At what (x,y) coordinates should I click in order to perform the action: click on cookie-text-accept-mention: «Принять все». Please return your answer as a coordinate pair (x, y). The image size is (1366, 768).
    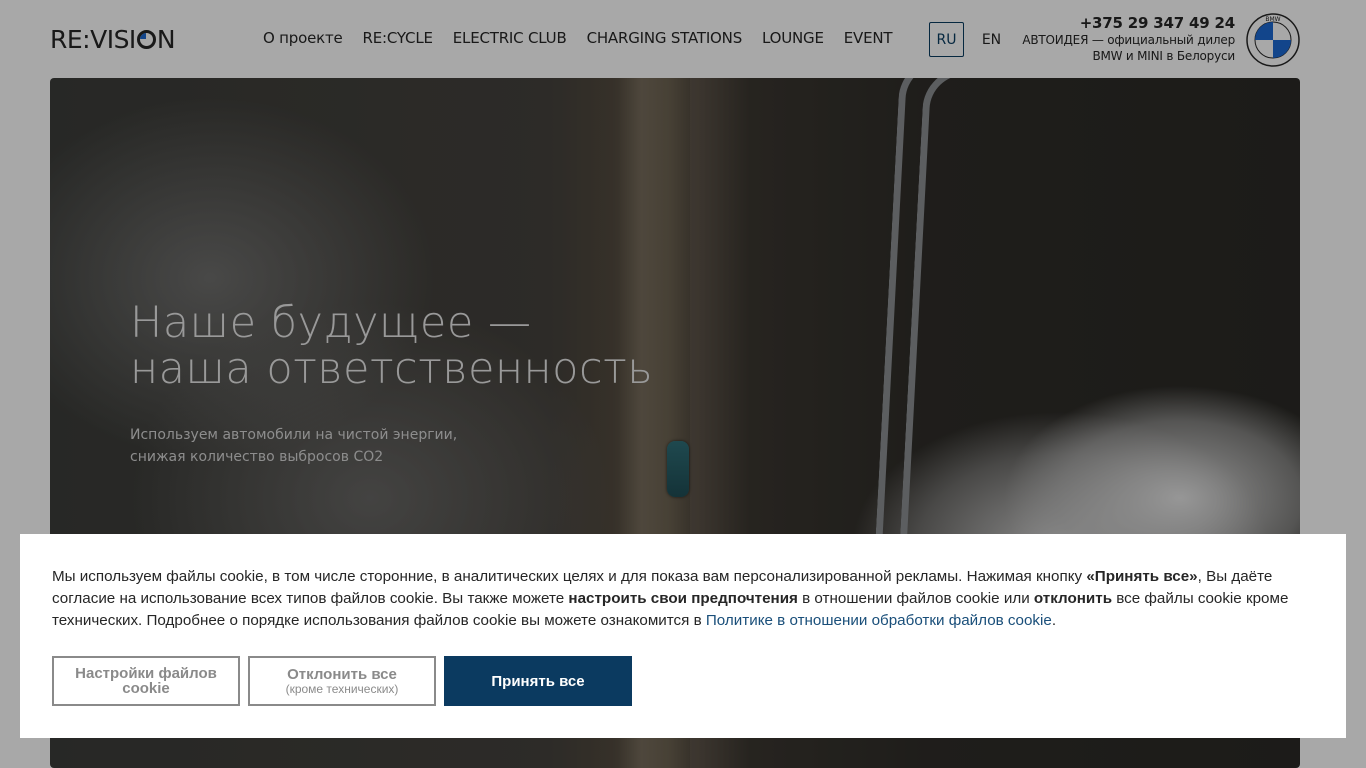
    Looking at the image, I should click on (1142, 576).